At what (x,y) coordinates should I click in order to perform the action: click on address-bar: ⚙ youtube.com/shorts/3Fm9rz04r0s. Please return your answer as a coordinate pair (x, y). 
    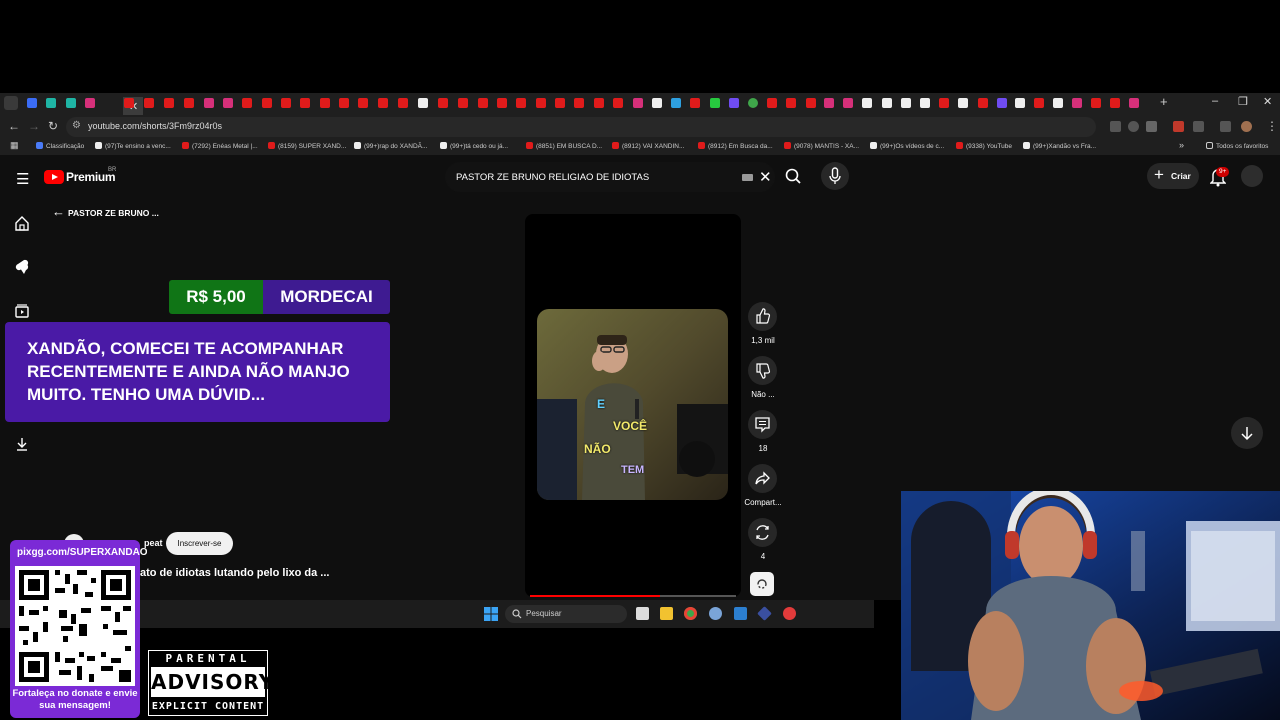
    Looking at the image, I should click on (581, 127).